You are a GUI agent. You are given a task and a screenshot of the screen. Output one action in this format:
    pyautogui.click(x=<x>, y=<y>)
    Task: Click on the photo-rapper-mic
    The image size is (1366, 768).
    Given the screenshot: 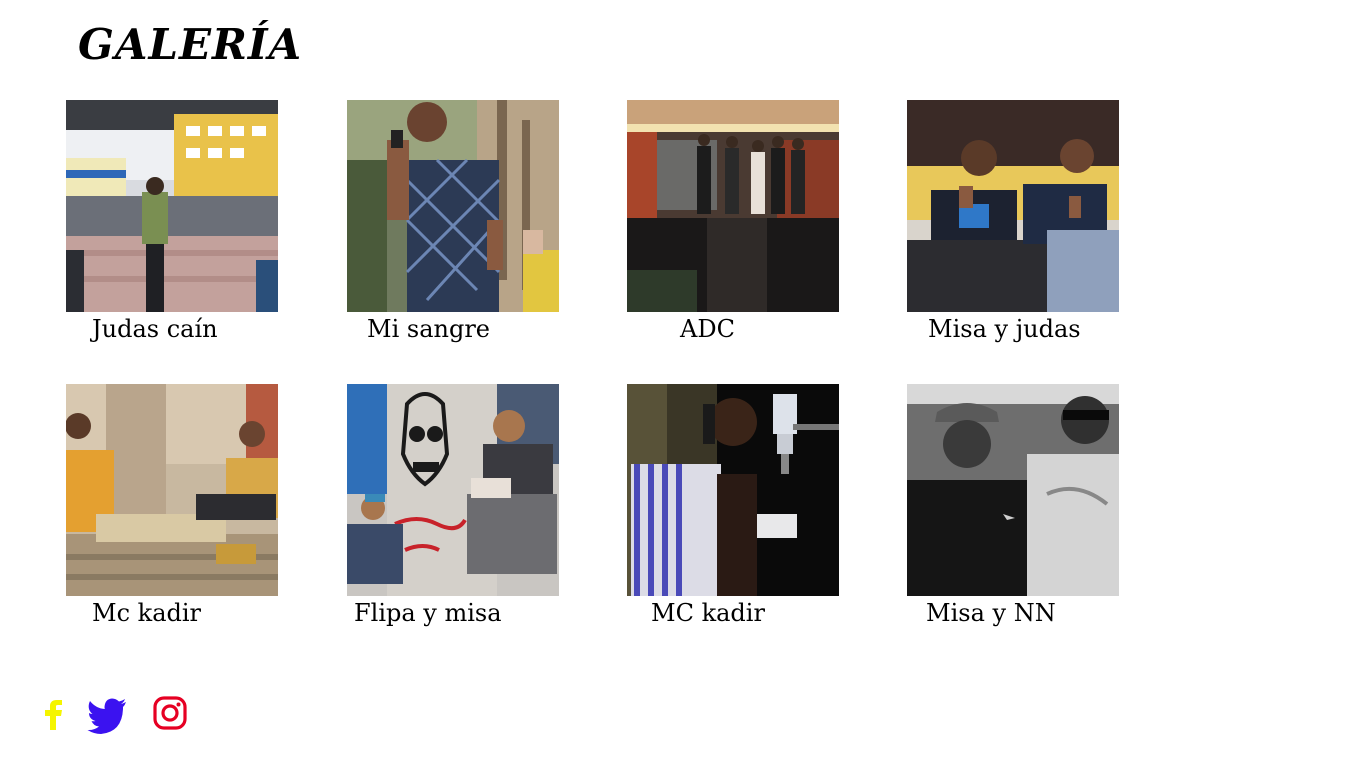 What is the action you would take?
    pyautogui.click(x=453, y=206)
    